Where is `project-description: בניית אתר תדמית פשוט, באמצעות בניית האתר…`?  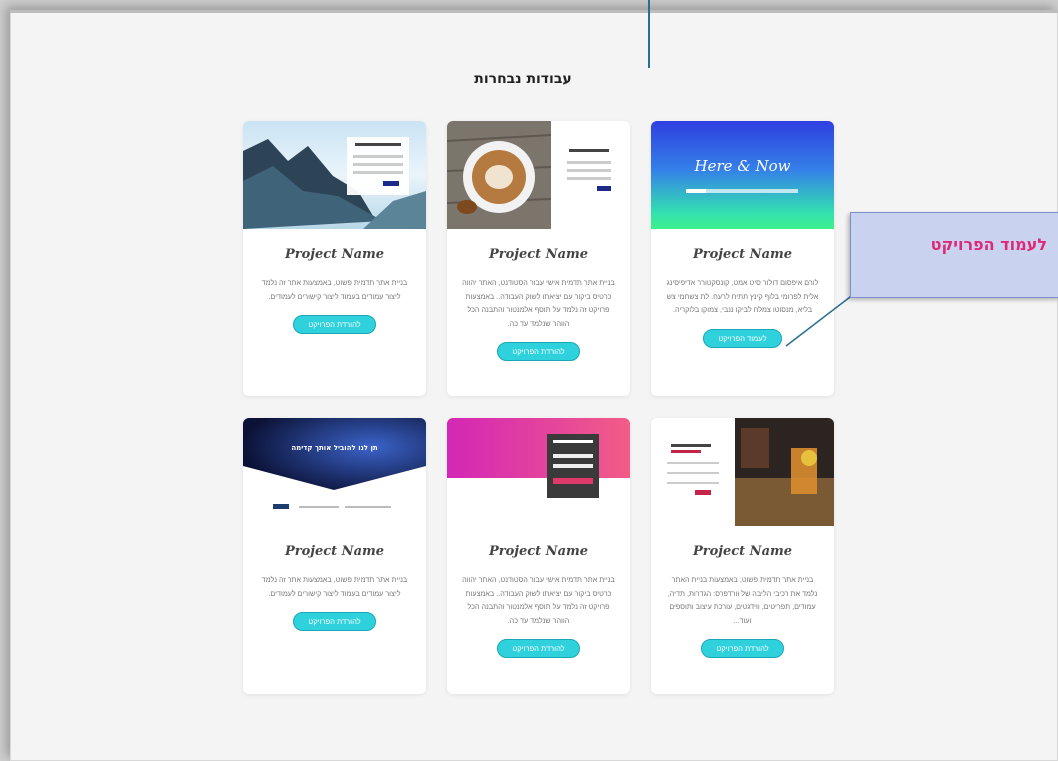
project-description: בניית אתר תדמית פשוט, באמצעות בניית האתר… is located at coordinates (742, 600).